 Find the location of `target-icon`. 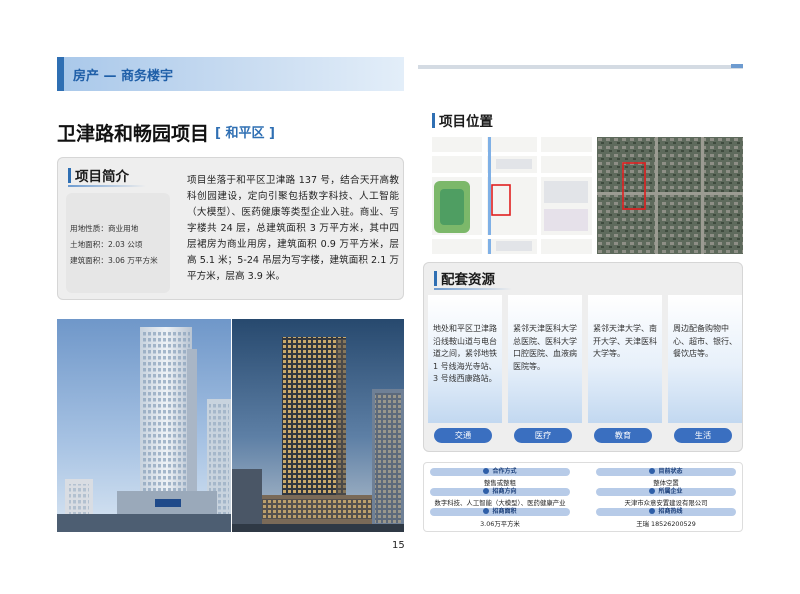

target-icon is located at coordinates (486, 491).